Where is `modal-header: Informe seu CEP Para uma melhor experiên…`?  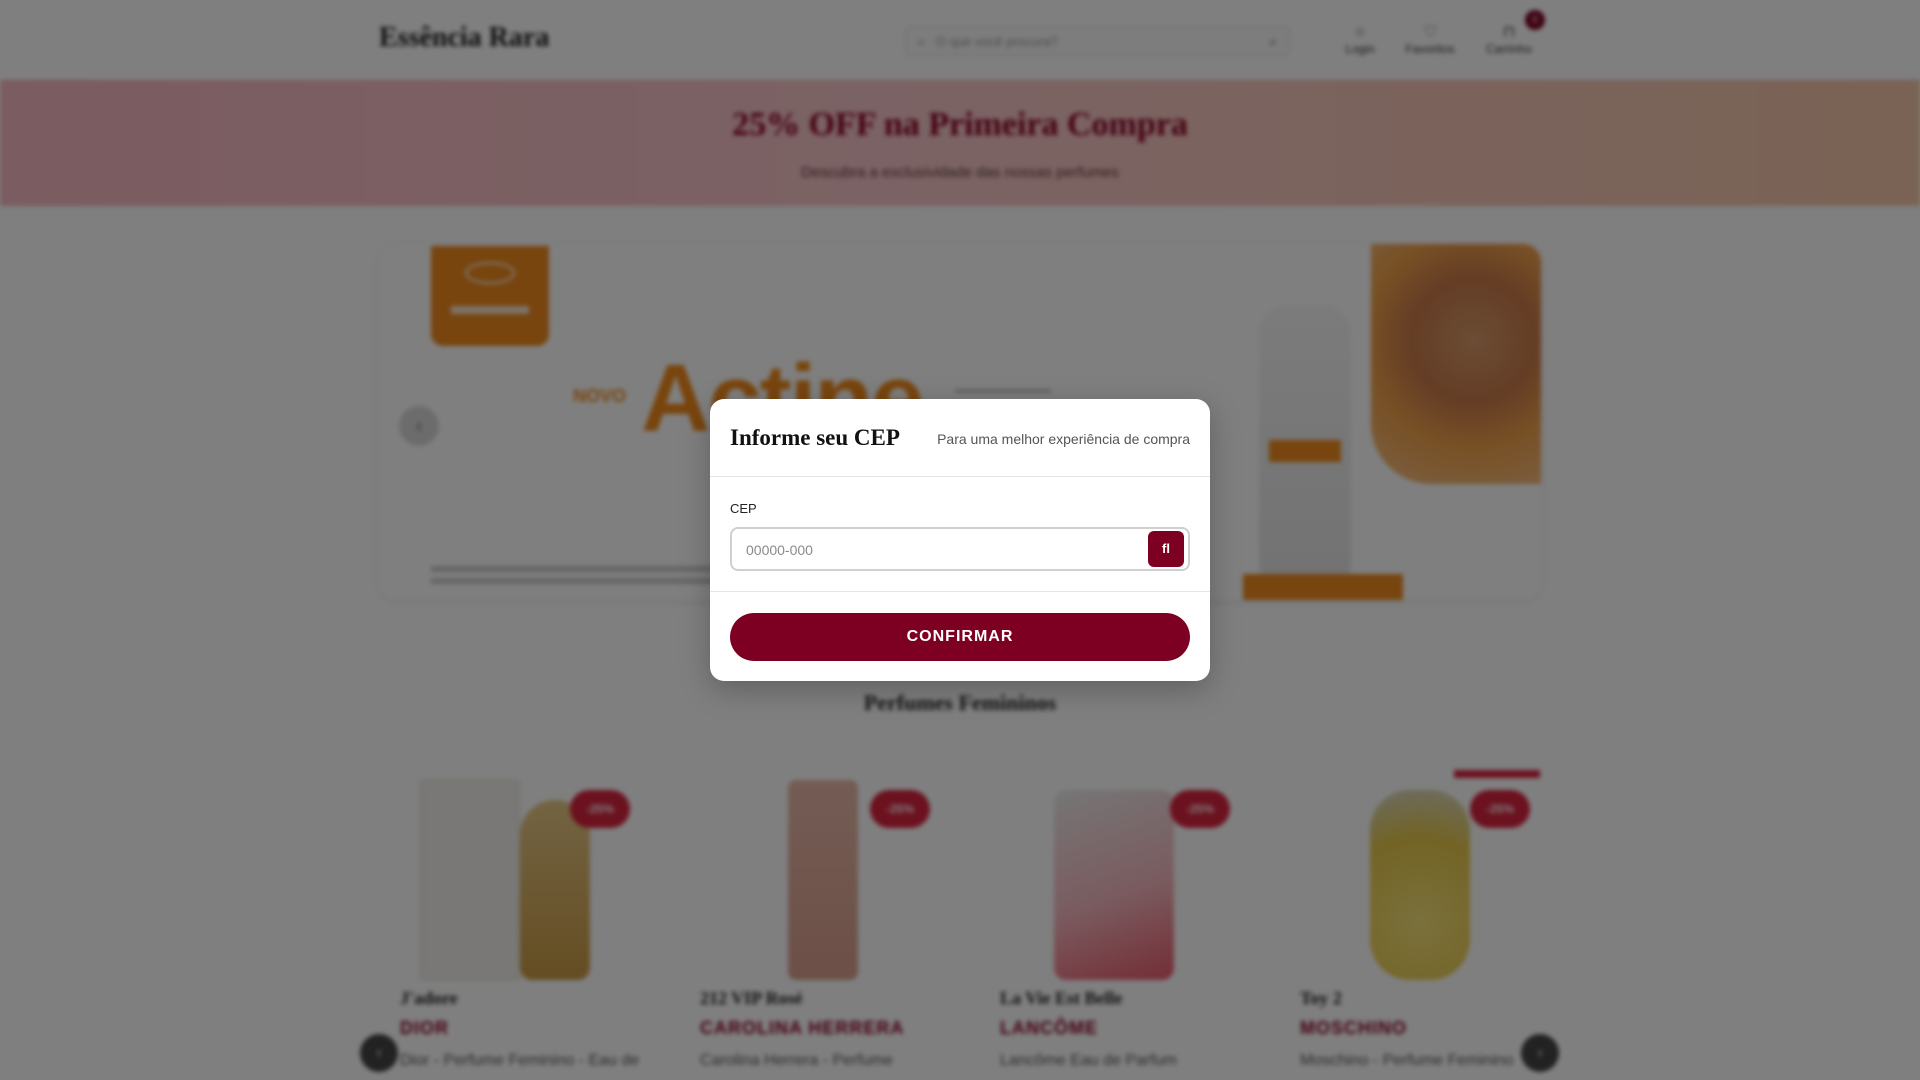 modal-header: Informe seu CEP Para uma melhor experiên… is located at coordinates (960, 438).